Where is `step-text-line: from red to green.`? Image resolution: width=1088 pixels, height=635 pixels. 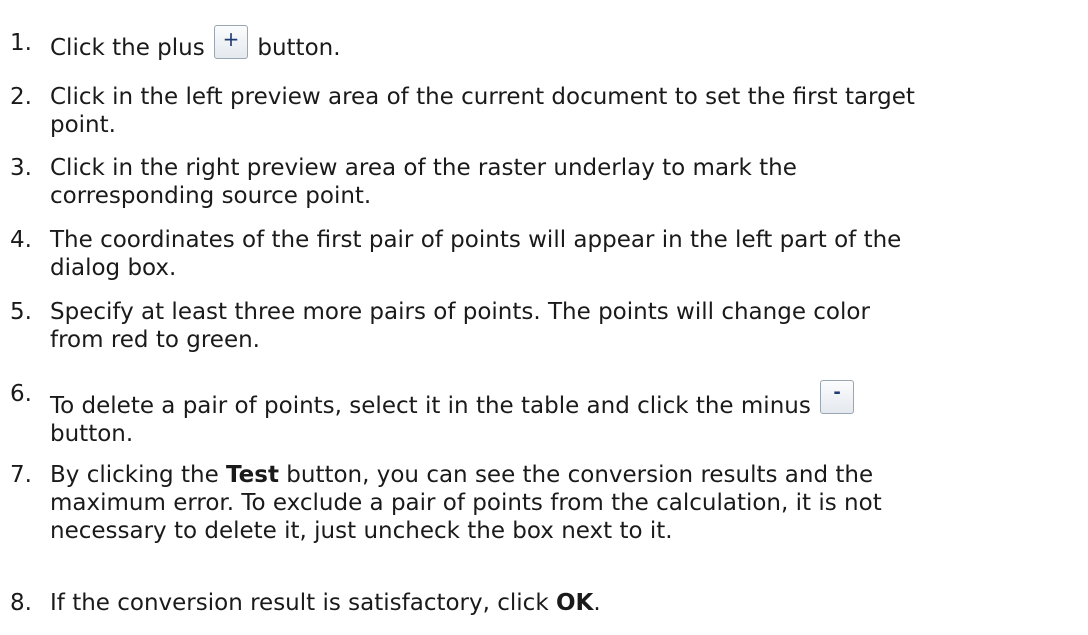 step-text-line: from red to green. is located at coordinates (155, 340).